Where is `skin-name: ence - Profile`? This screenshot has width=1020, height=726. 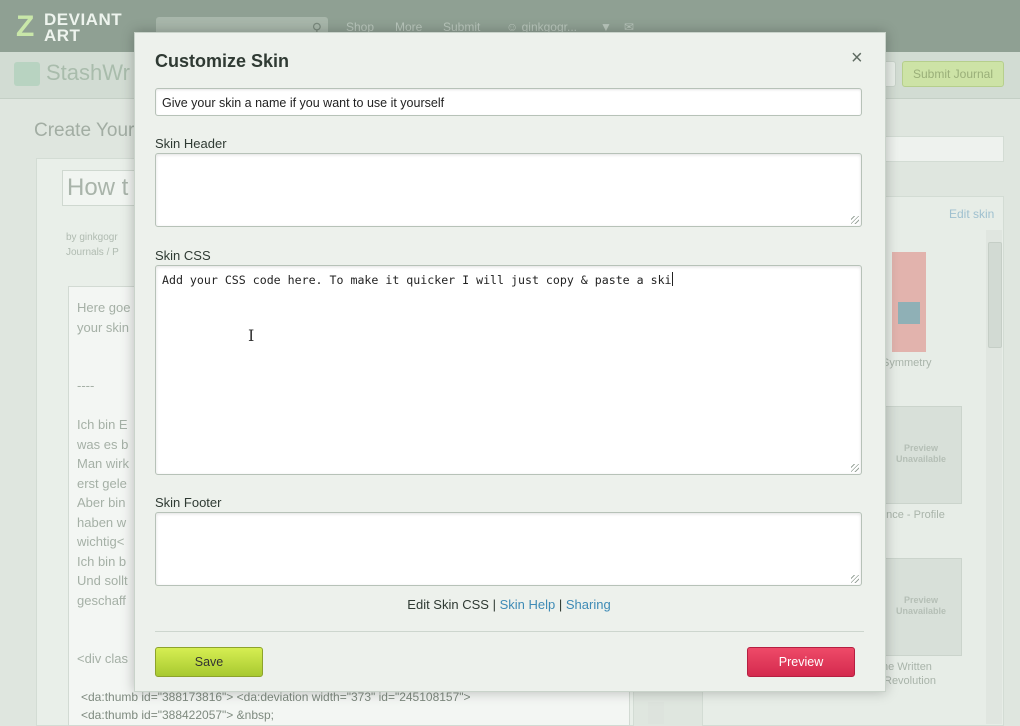 skin-name: ence - Profile is located at coordinates (912, 515).